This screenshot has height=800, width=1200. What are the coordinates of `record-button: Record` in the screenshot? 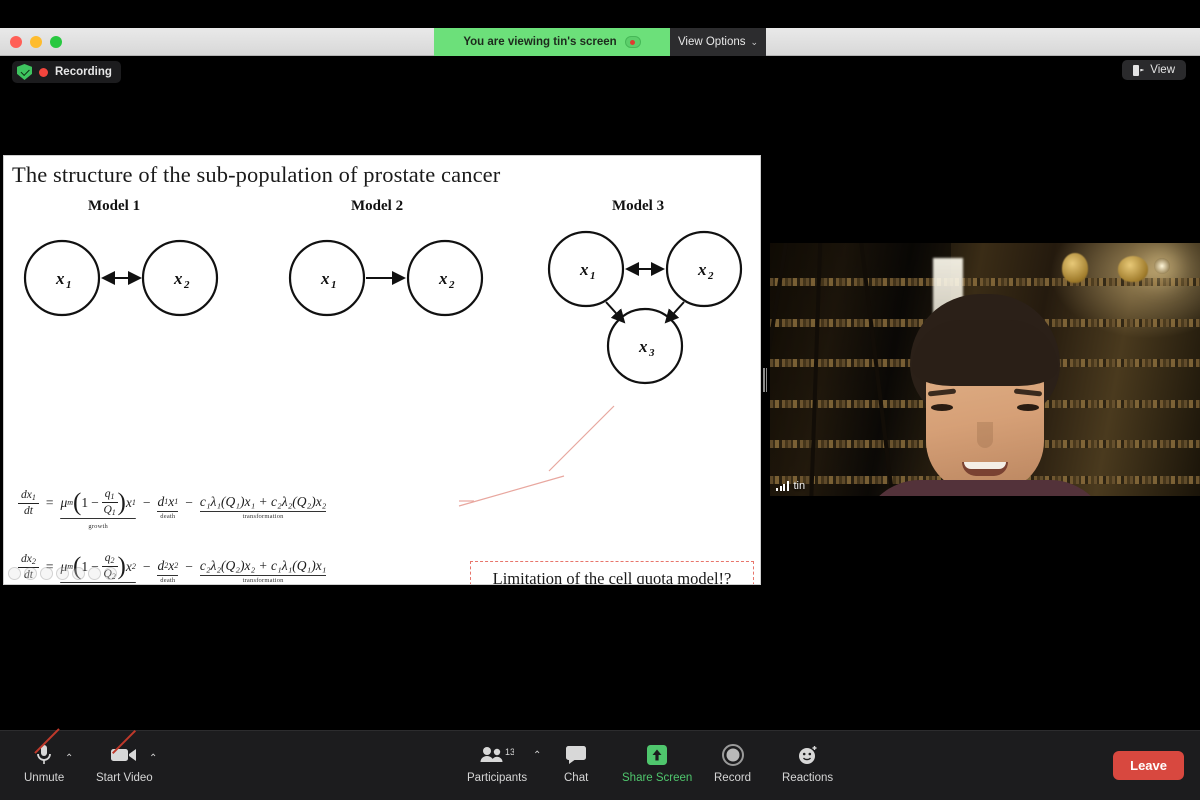 It's located at (732, 763).